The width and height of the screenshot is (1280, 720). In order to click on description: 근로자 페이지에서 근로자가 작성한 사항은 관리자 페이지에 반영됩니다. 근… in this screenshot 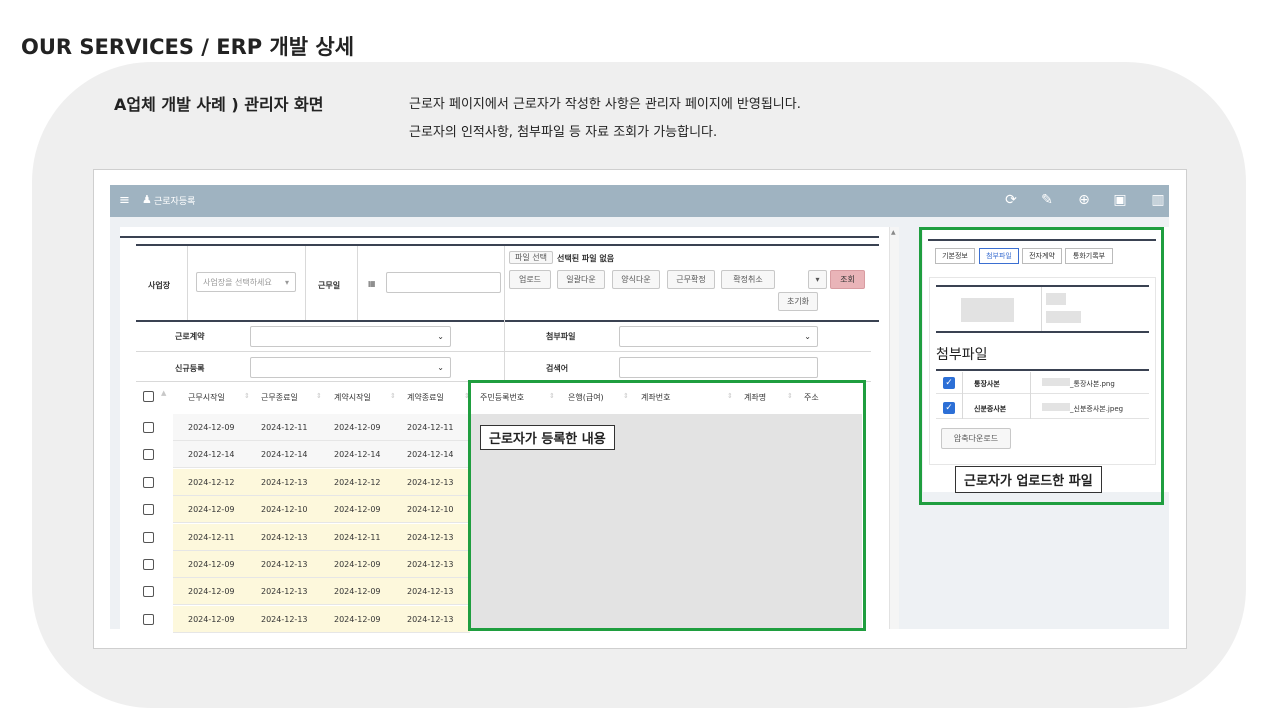, I will do `click(605, 119)`.